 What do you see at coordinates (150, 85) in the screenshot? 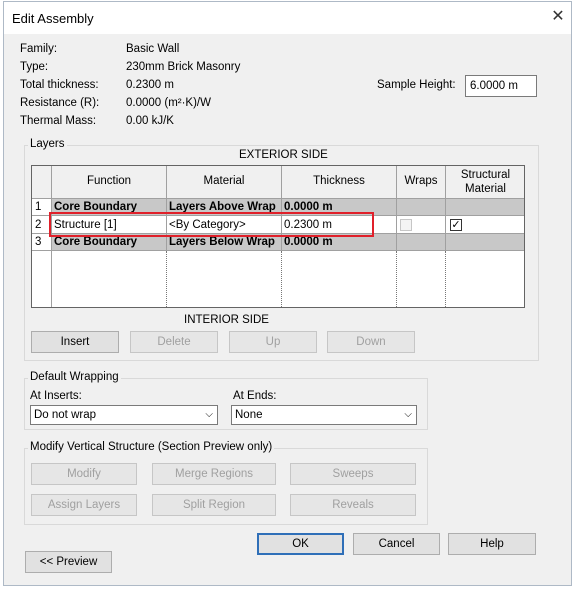
I see `total-thickness-value: 0.2300 m` at bounding box center [150, 85].